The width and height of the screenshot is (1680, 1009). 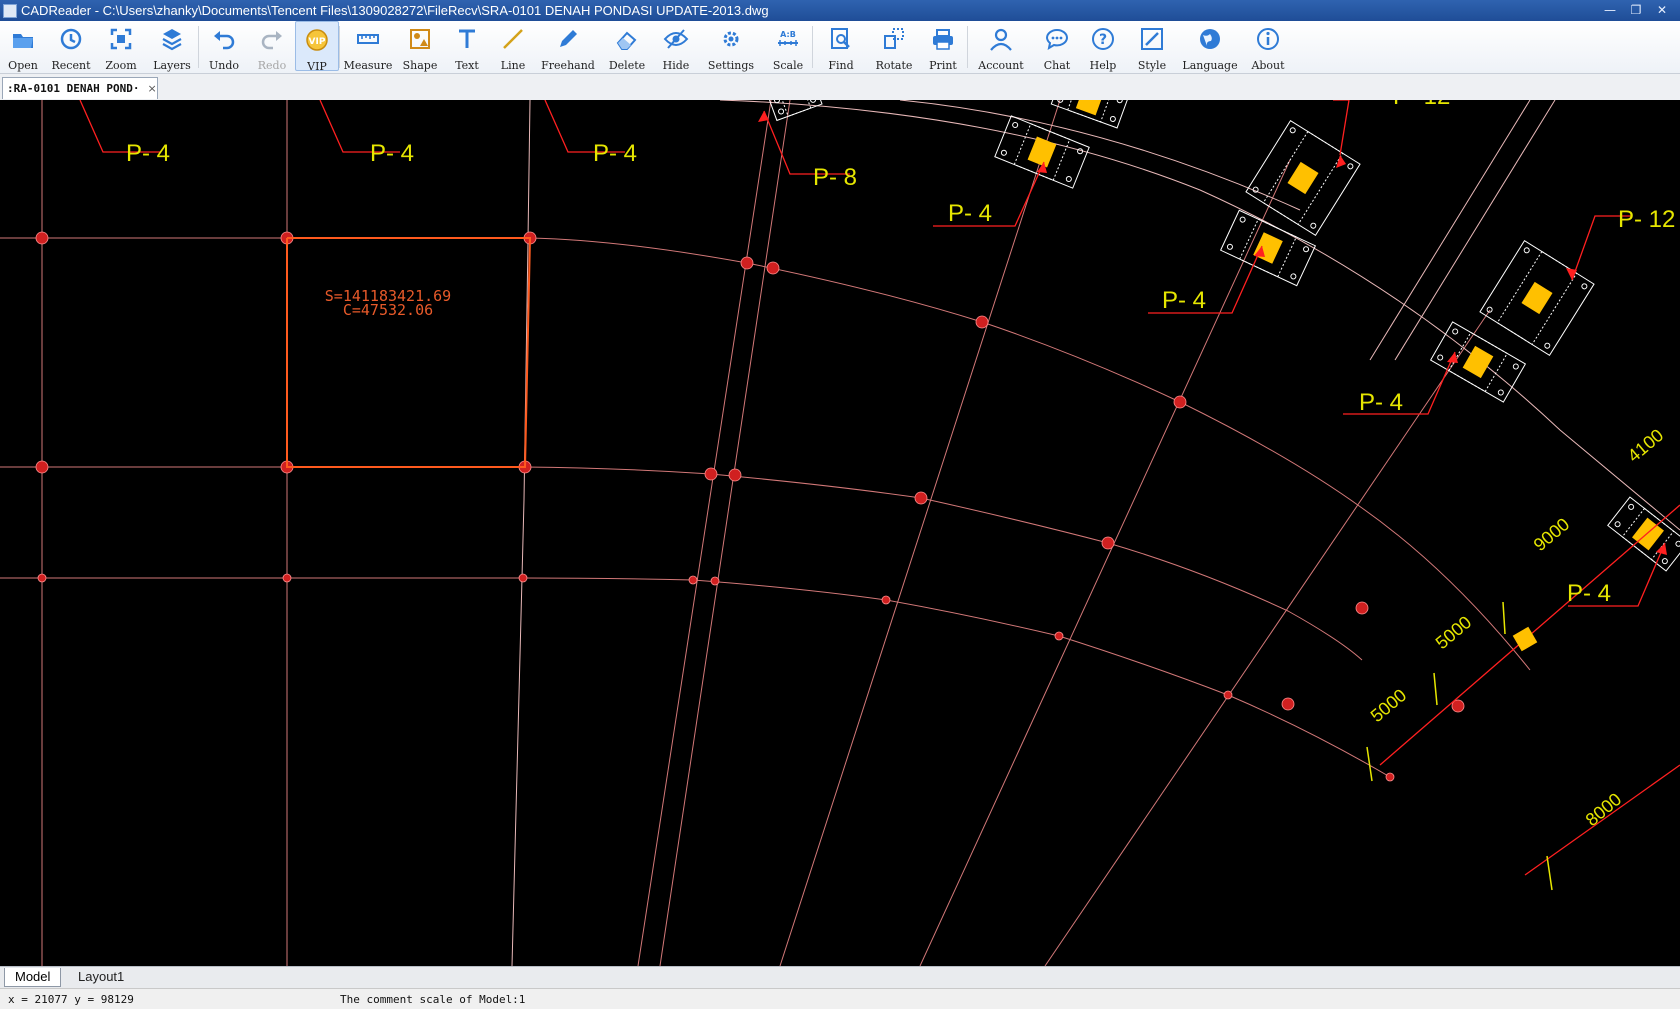 I want to click on style-label: Style, so click(x=1152, y=65).